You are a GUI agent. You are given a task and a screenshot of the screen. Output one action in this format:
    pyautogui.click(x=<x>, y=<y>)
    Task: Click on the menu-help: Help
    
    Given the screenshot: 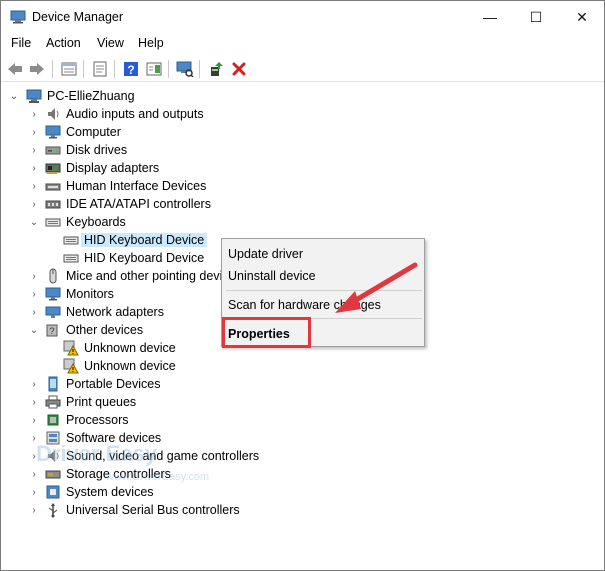 What is the action you would take?
    pyautogui.click(x=151, y=43)
    